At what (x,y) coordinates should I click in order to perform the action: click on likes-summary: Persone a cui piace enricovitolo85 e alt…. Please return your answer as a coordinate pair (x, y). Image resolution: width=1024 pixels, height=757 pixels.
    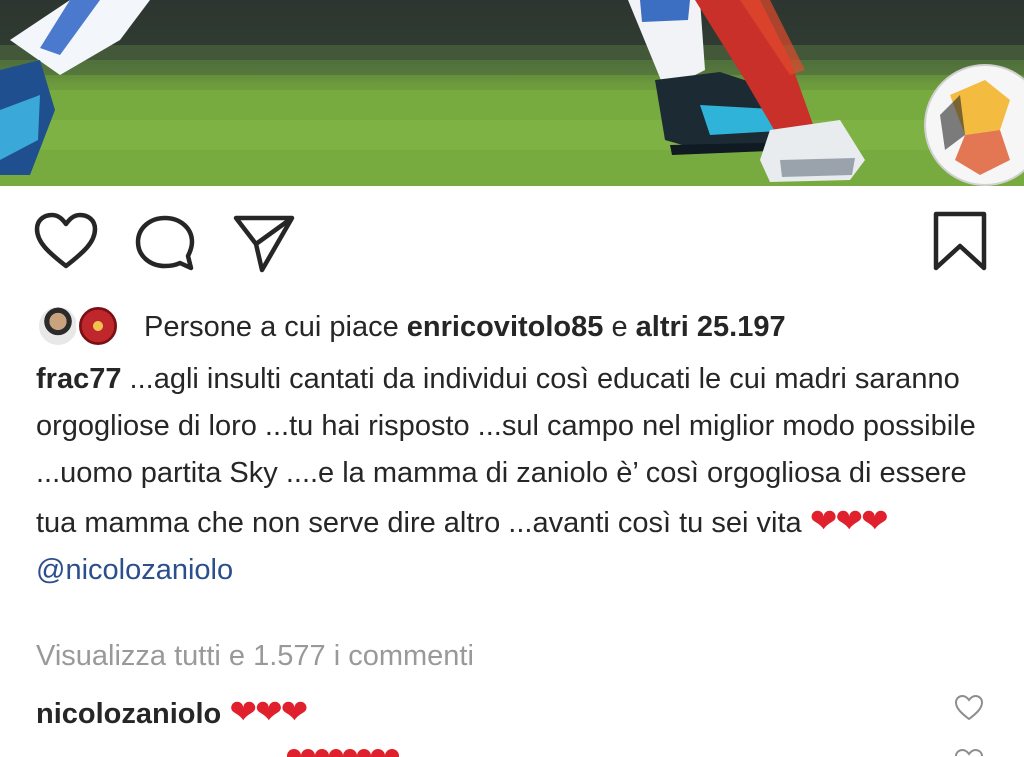
    Looking at the image, I should click on (516, 327).